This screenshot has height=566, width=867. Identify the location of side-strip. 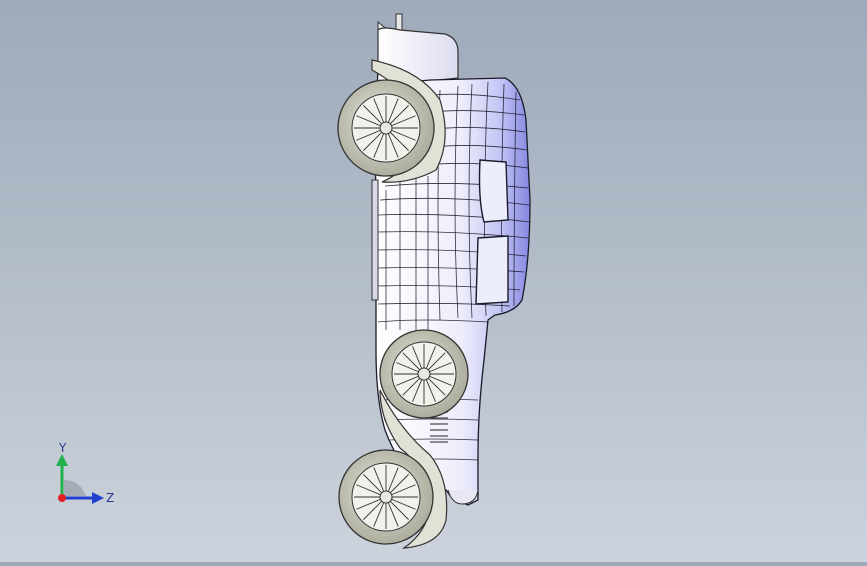
(375, 240).